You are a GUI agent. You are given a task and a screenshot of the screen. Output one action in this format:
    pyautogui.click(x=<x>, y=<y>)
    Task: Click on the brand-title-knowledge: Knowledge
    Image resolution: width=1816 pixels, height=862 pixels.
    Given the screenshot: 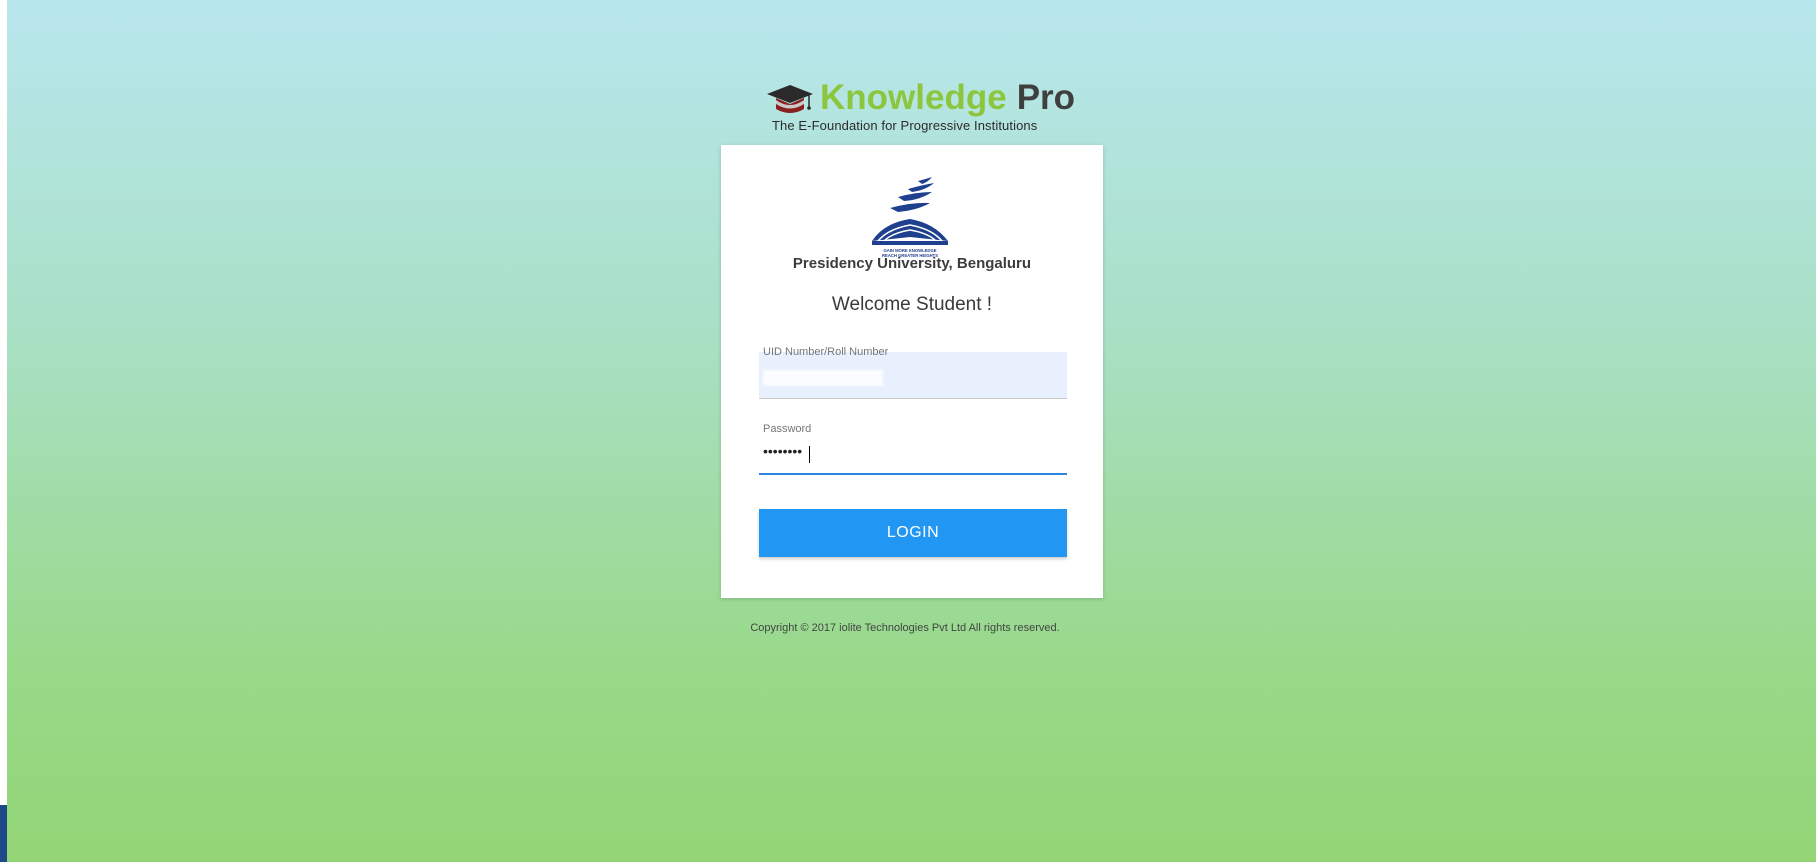 What is the action you would take?
    pyautogui.click(x=913, y=97)
    